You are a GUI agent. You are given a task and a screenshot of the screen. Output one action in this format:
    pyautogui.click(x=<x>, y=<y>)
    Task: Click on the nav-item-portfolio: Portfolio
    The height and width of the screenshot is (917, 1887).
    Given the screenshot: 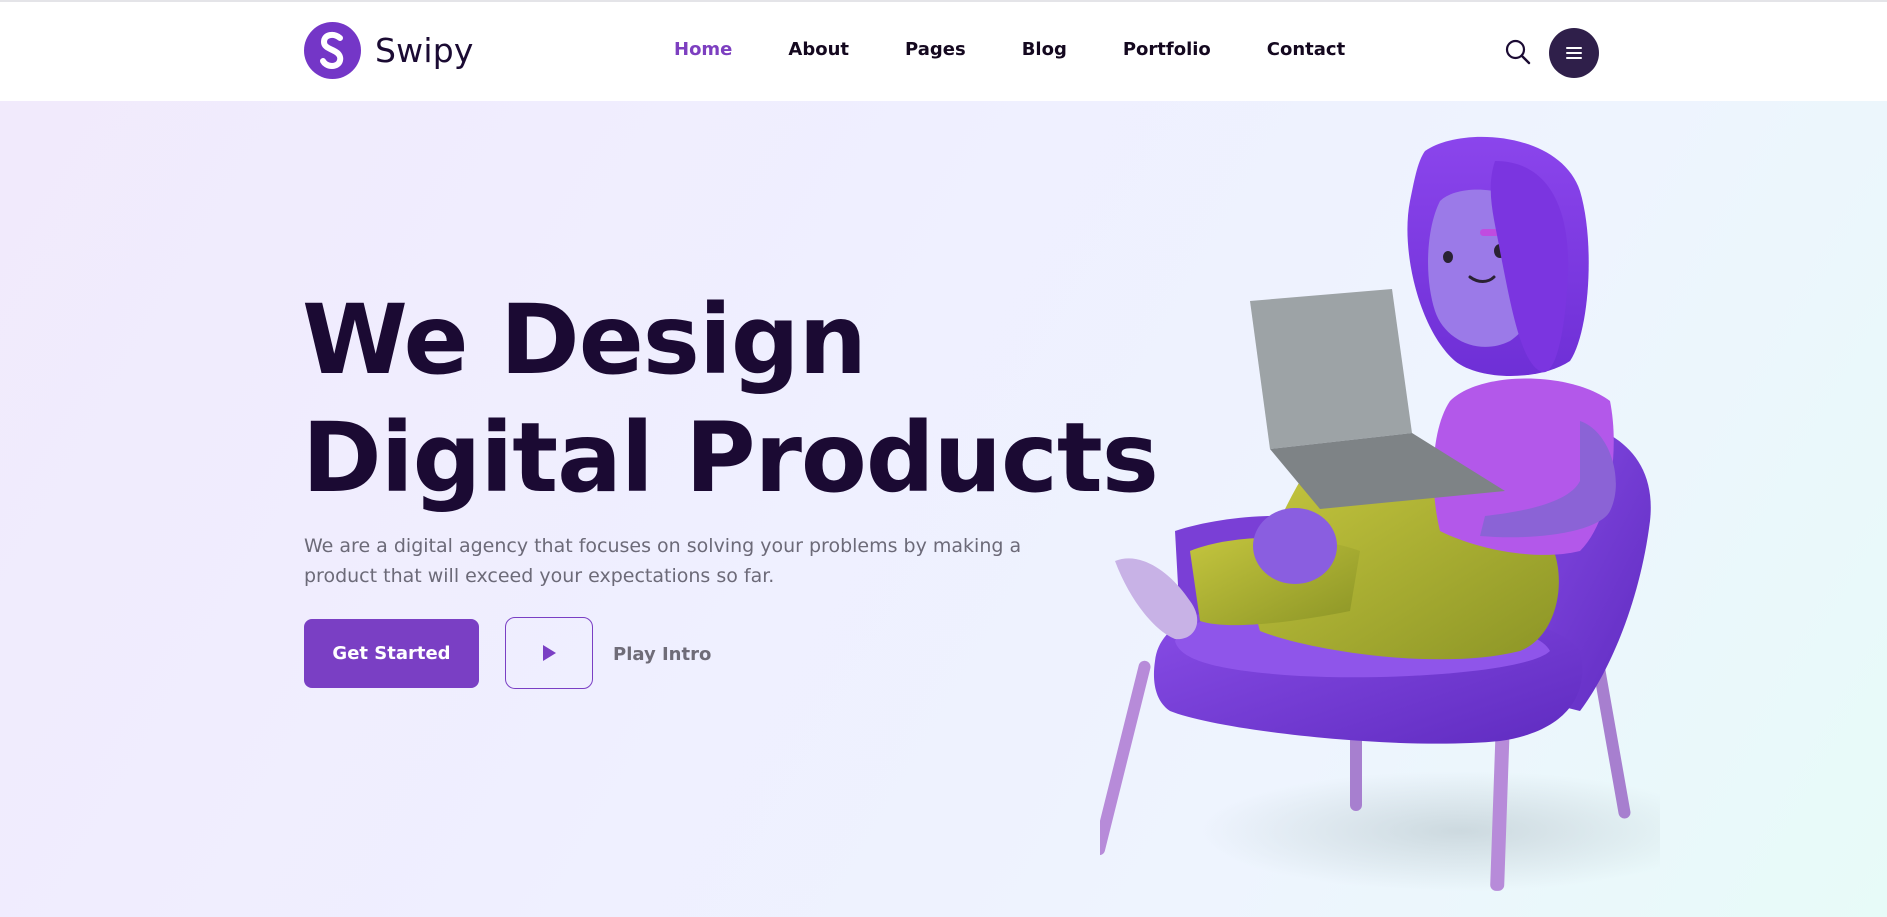 What is the action you would take?
    pyautogui.click(x=1167, y=49)
    